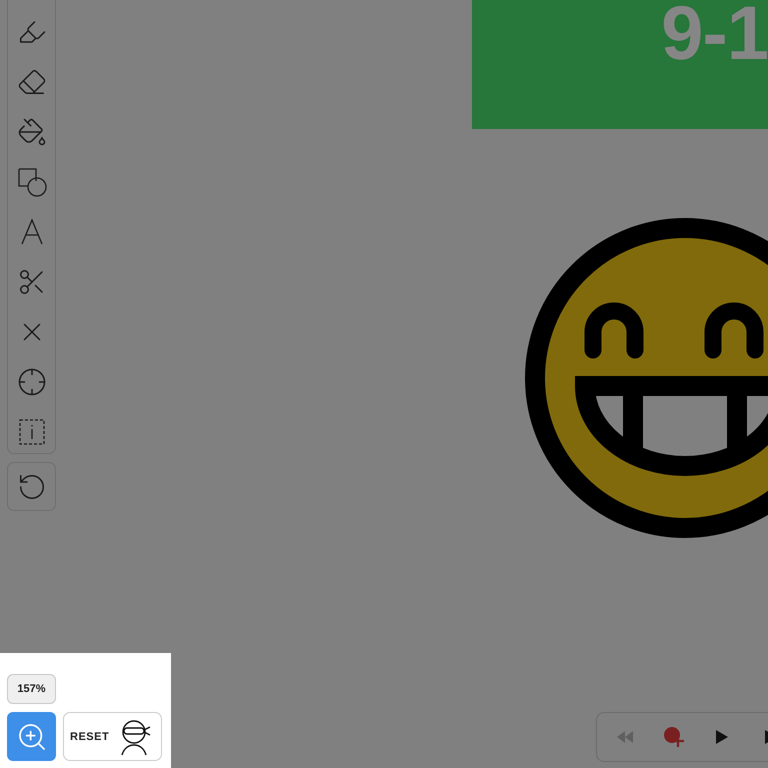 Image resolution: width=768 pixels, height=768 pixels. What do you see at coordinates (714, 36) in the screenshot?
I see `card-label: 9-1` at bounding box center [714, 36].